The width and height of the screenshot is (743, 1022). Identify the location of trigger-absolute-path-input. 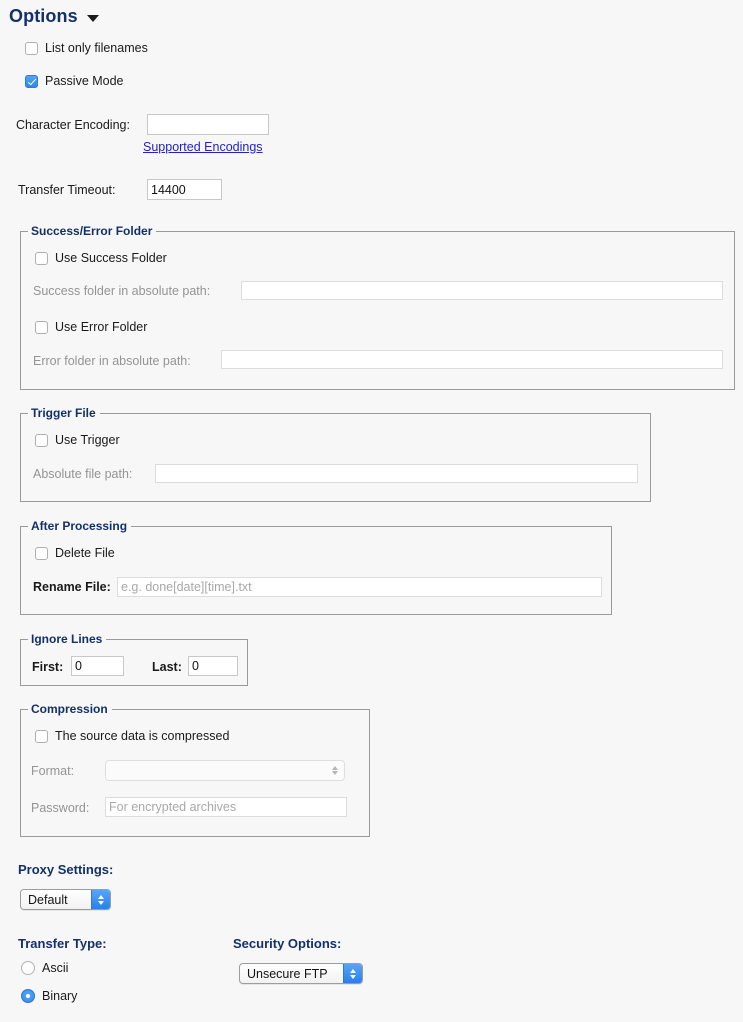
(396, 473).